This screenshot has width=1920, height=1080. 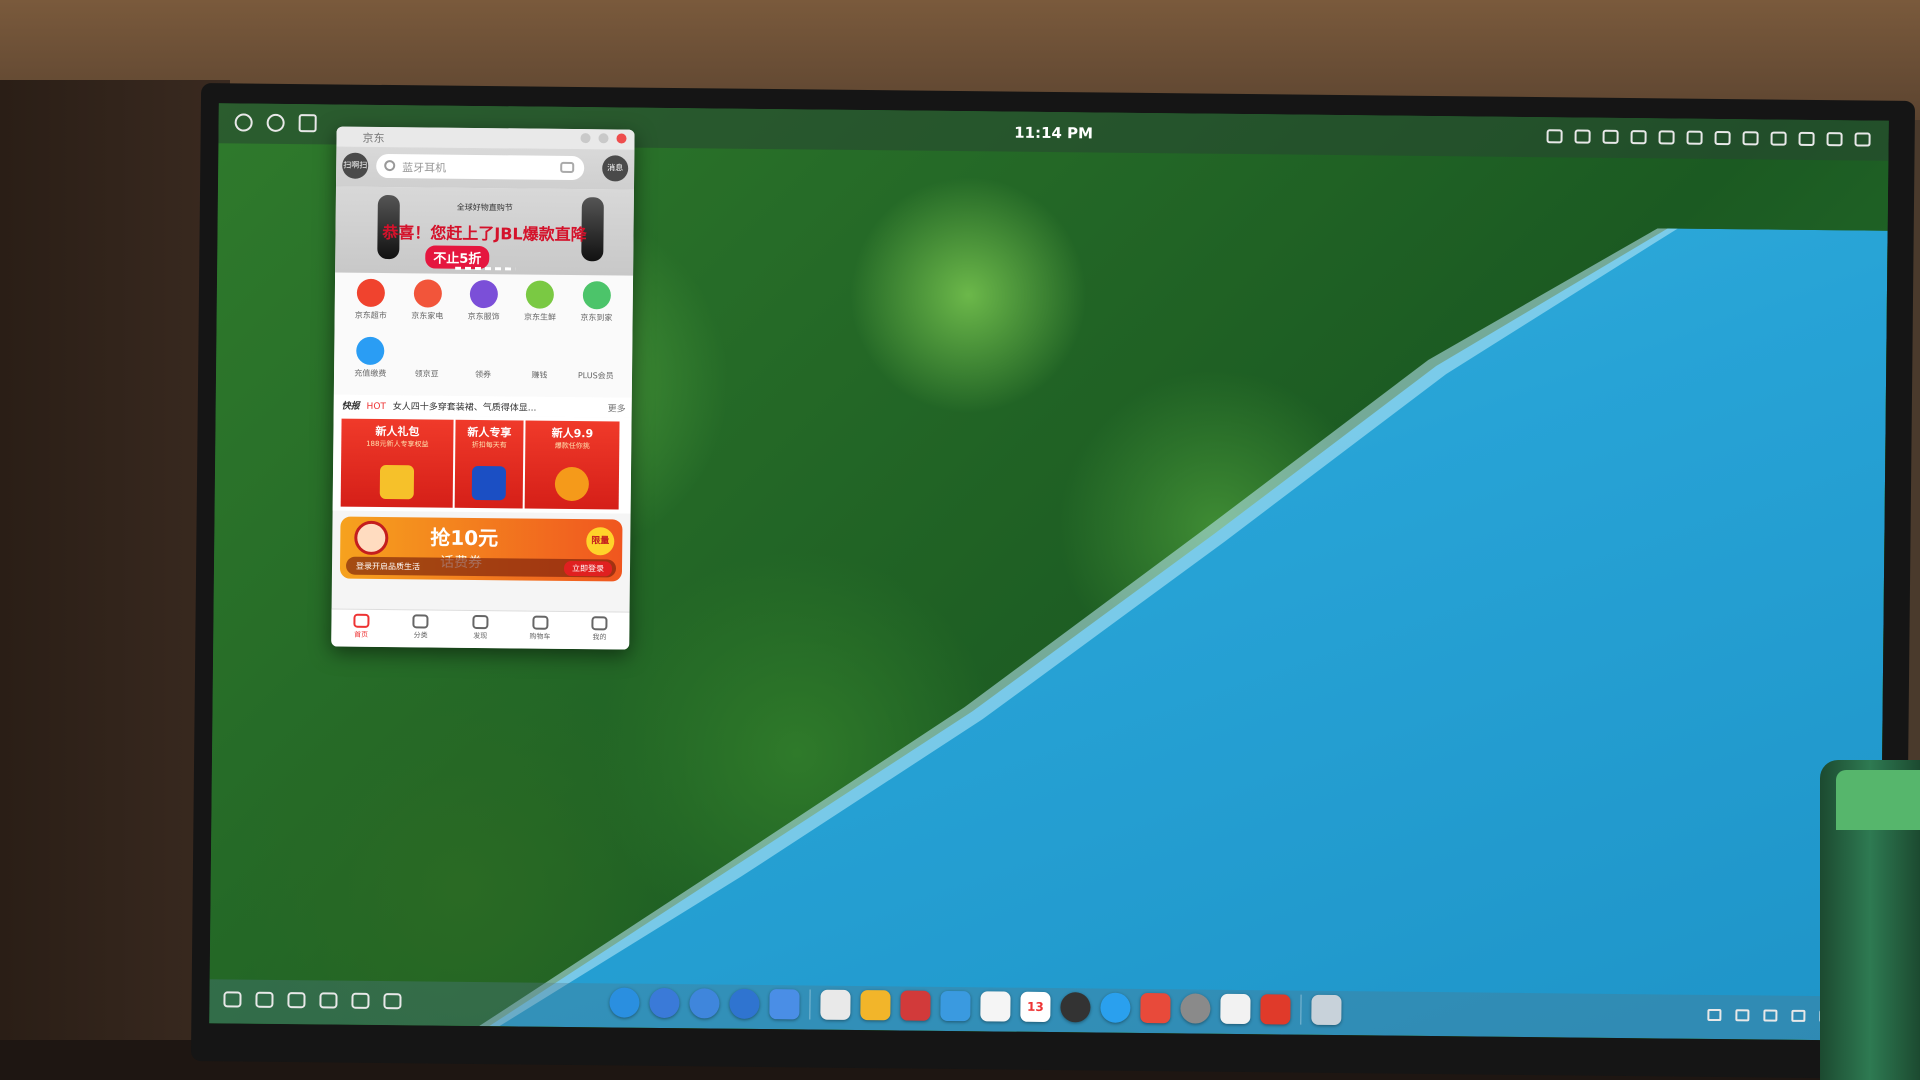 I want to click on trash-app-icon, so click(x=1326, y=1010).